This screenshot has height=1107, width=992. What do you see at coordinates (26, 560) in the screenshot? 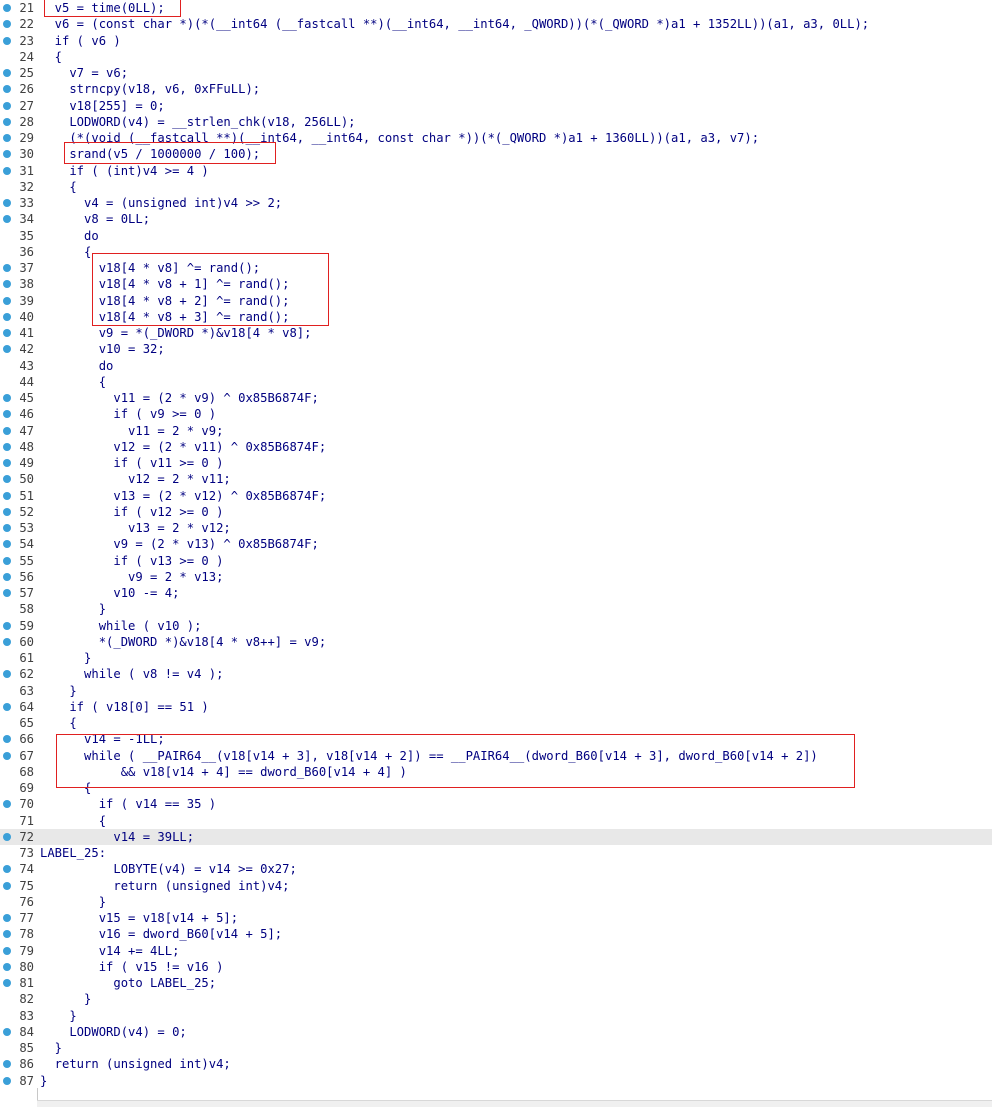
I see `line-number: 55` at bounding box center [26, 560].